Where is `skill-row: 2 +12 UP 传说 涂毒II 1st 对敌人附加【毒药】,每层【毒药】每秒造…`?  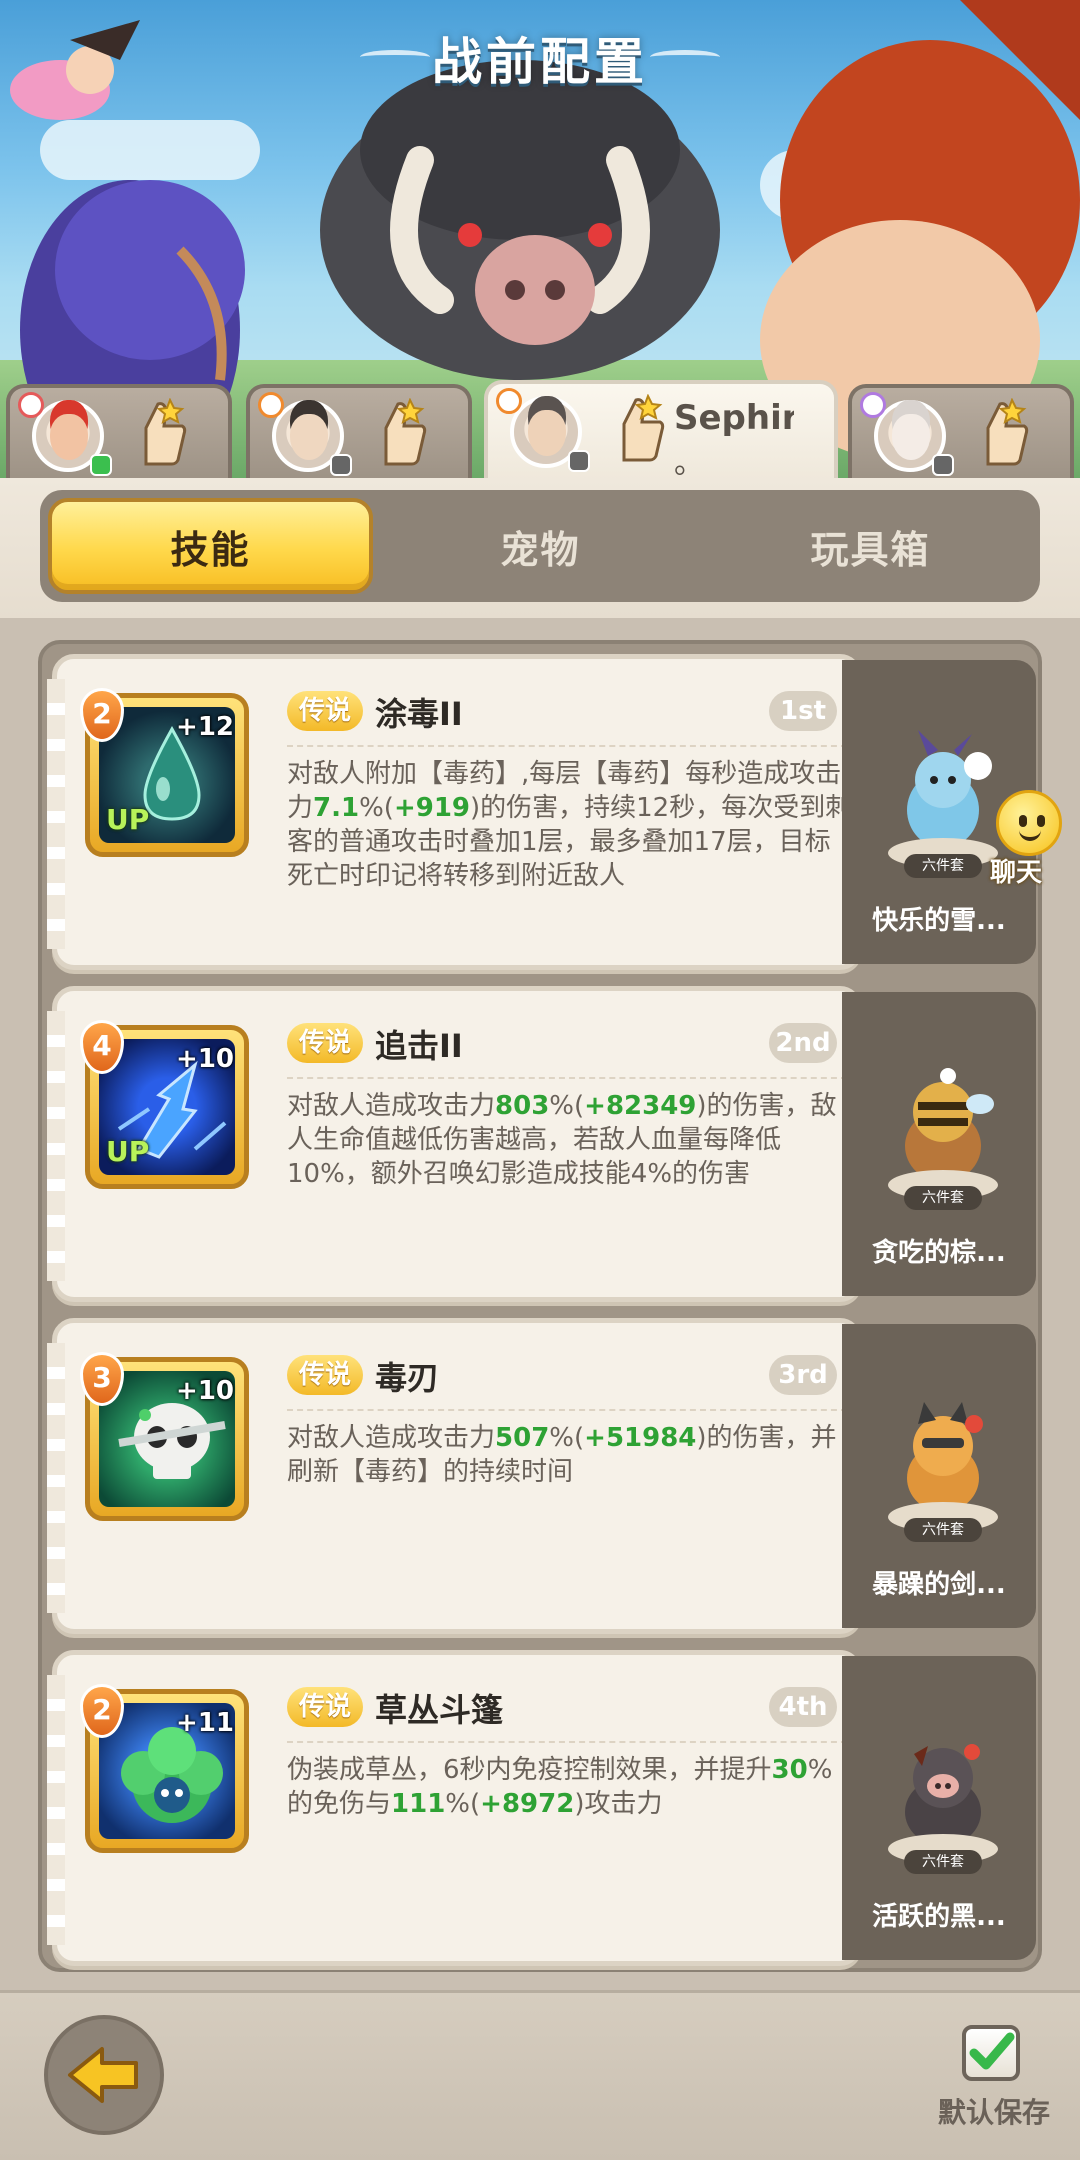
skill-row: 2 +12 UP 传说 涂毒II 1st 对敌人附加【毒药】,每层【毒药】每秒造… is located at coordinates (541, 812).